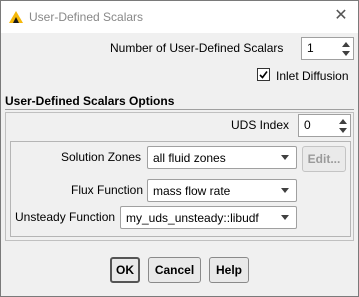  Describe the element at coordinates (229, 270) in the screenshot. I see `help-button: Help` at that location.